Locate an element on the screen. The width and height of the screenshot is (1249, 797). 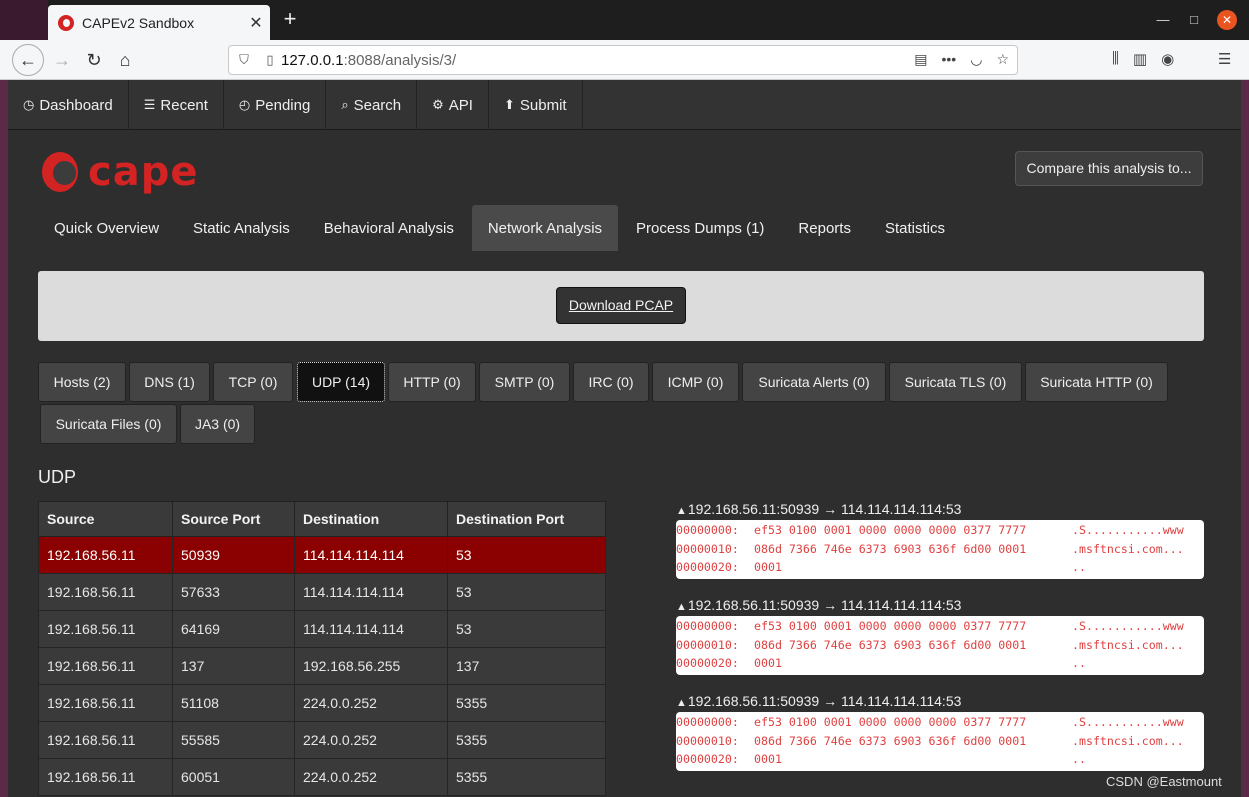
window-close-icon: ✕ is located at coordinates (1227, 20).